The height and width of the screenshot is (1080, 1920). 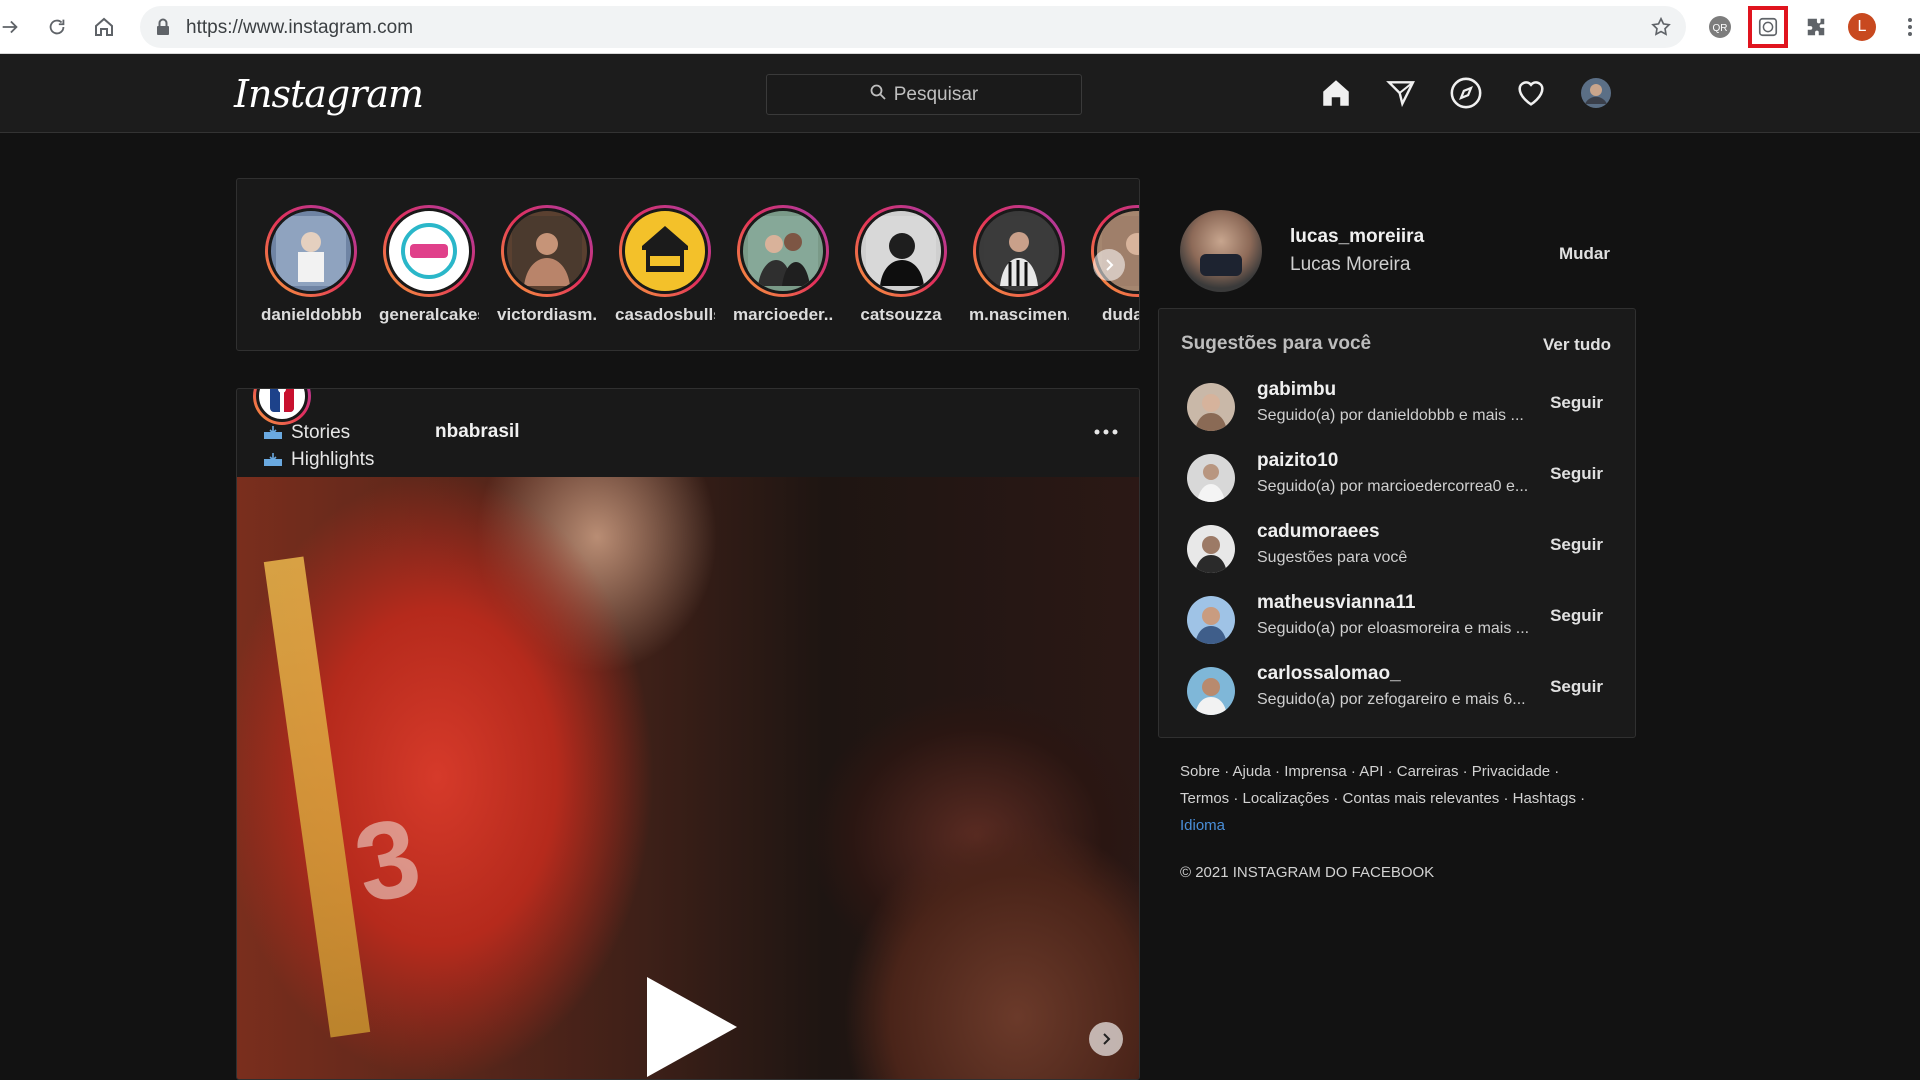 I want to click on play-icon, so click(x=692, y=1027).